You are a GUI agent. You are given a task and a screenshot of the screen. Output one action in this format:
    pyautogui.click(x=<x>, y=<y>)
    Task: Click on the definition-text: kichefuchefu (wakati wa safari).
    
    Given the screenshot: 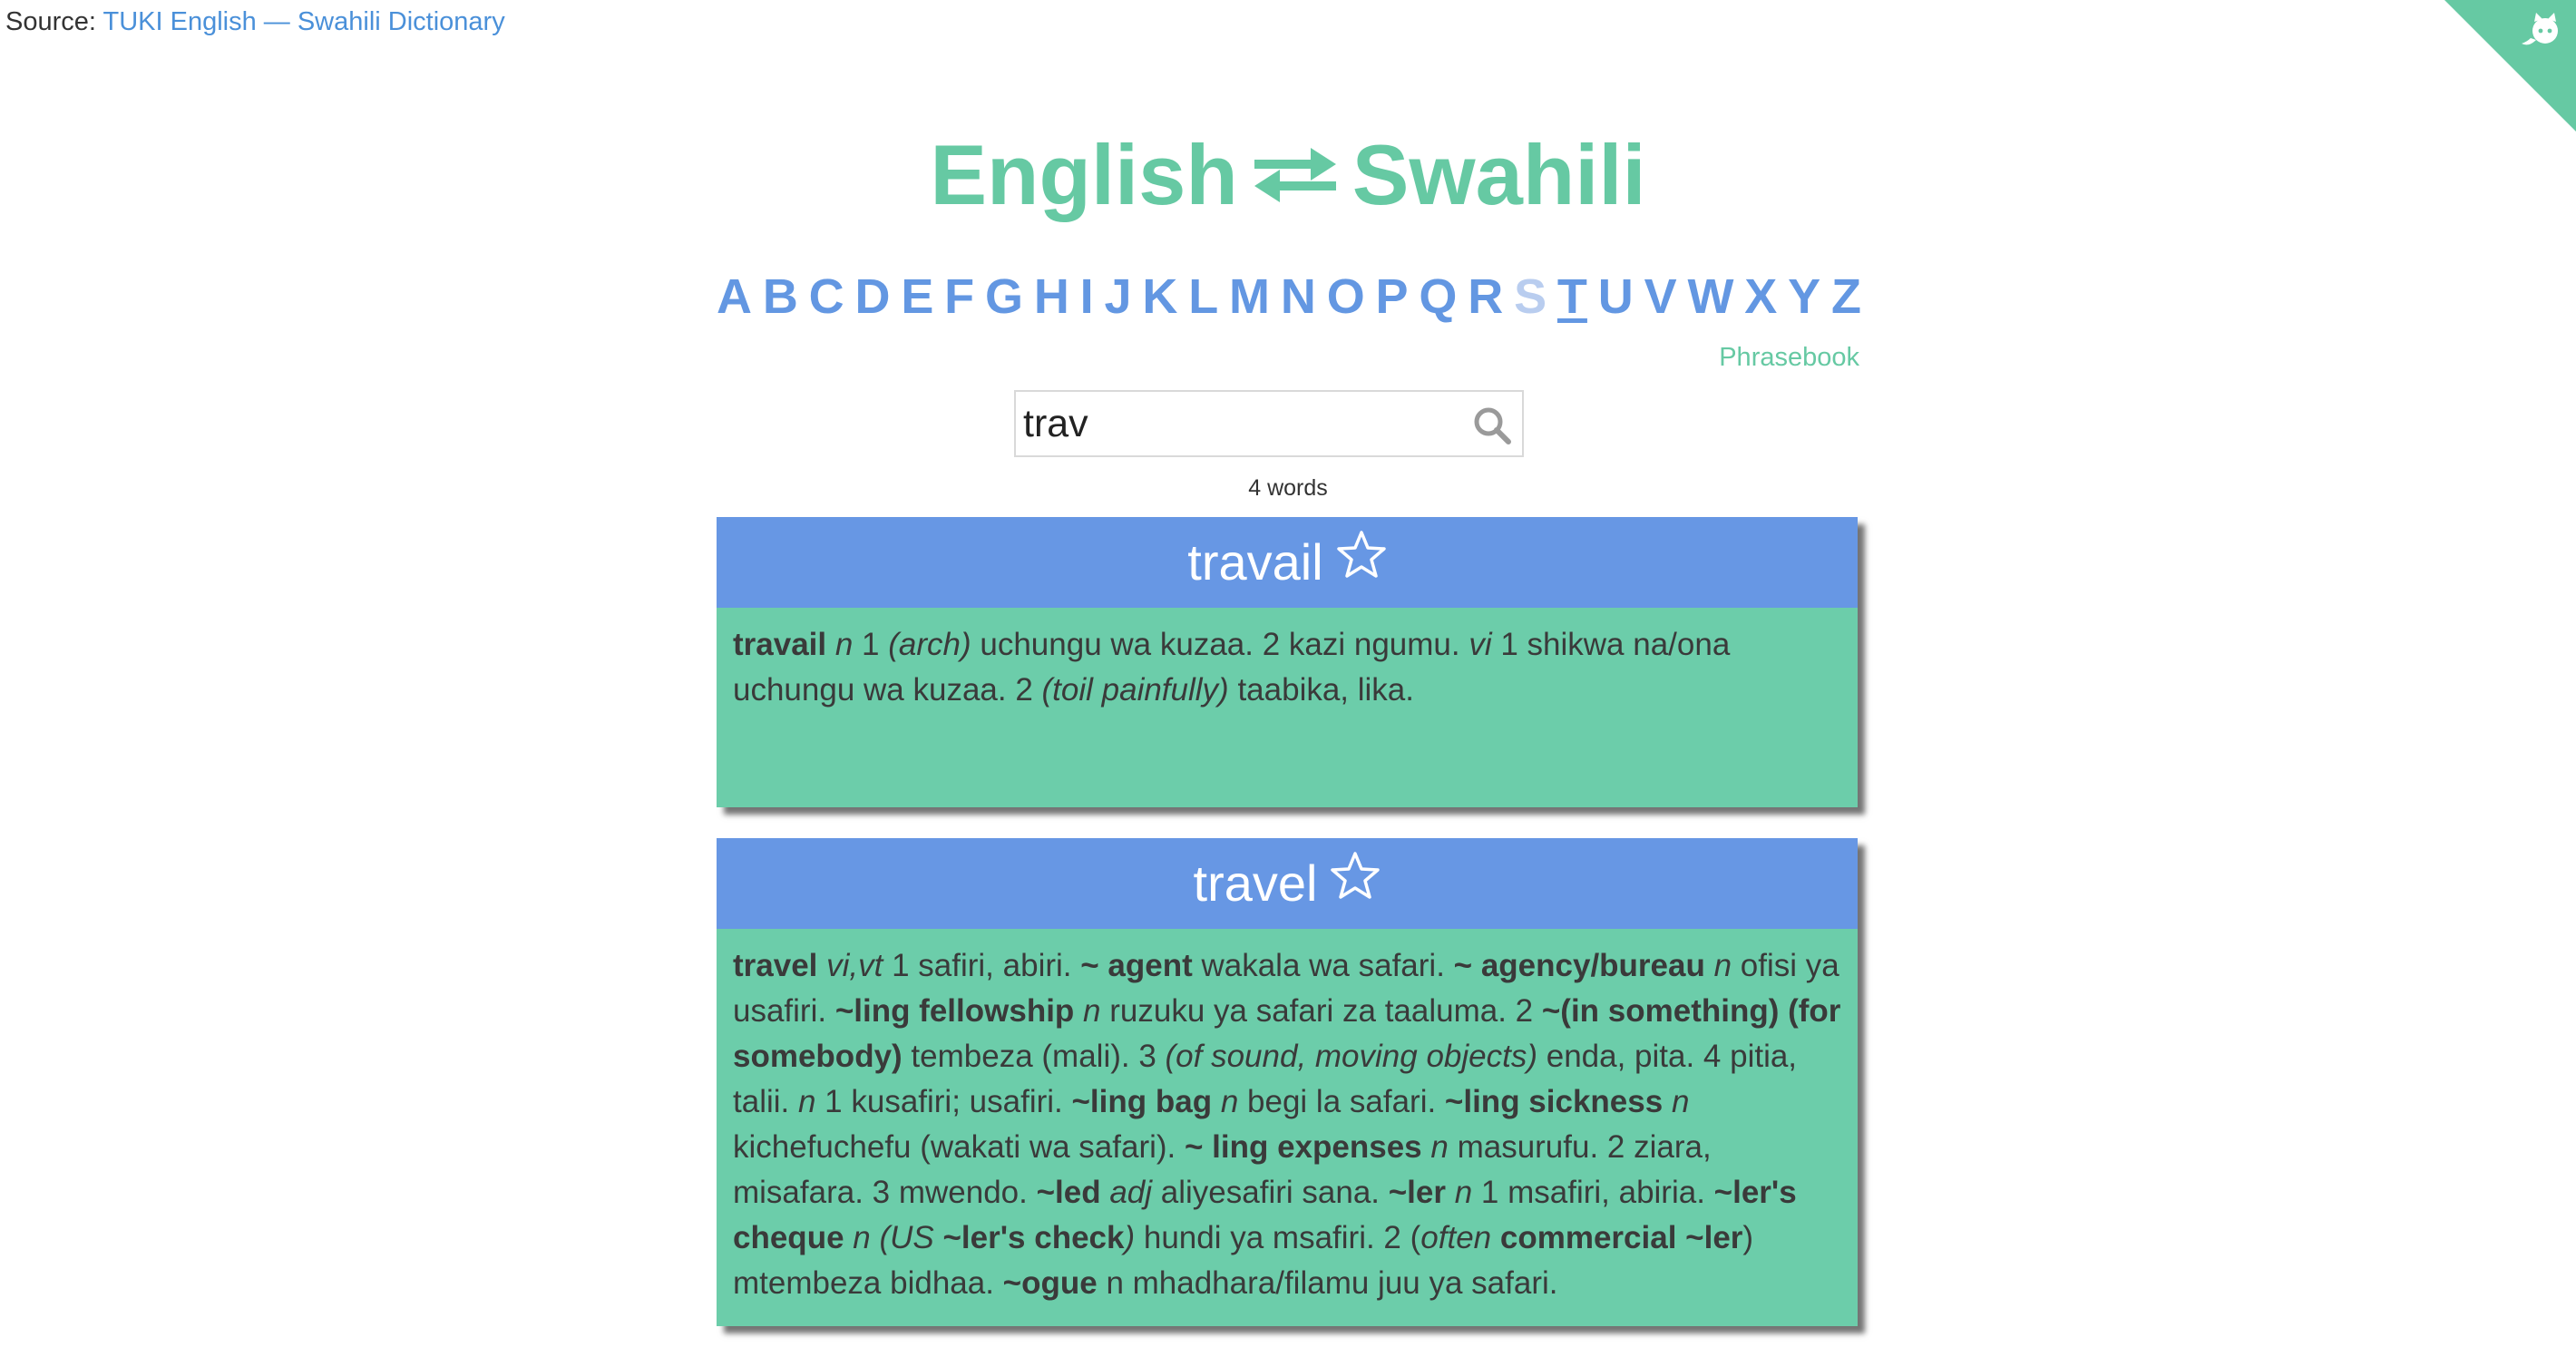 What is the action you would take?
    pyautogui.click(x=959, y=1147)
    